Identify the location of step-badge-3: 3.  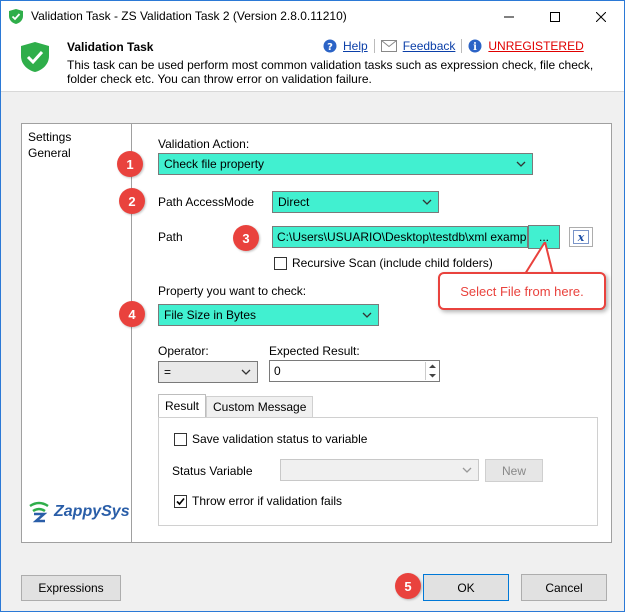
(246, 238).